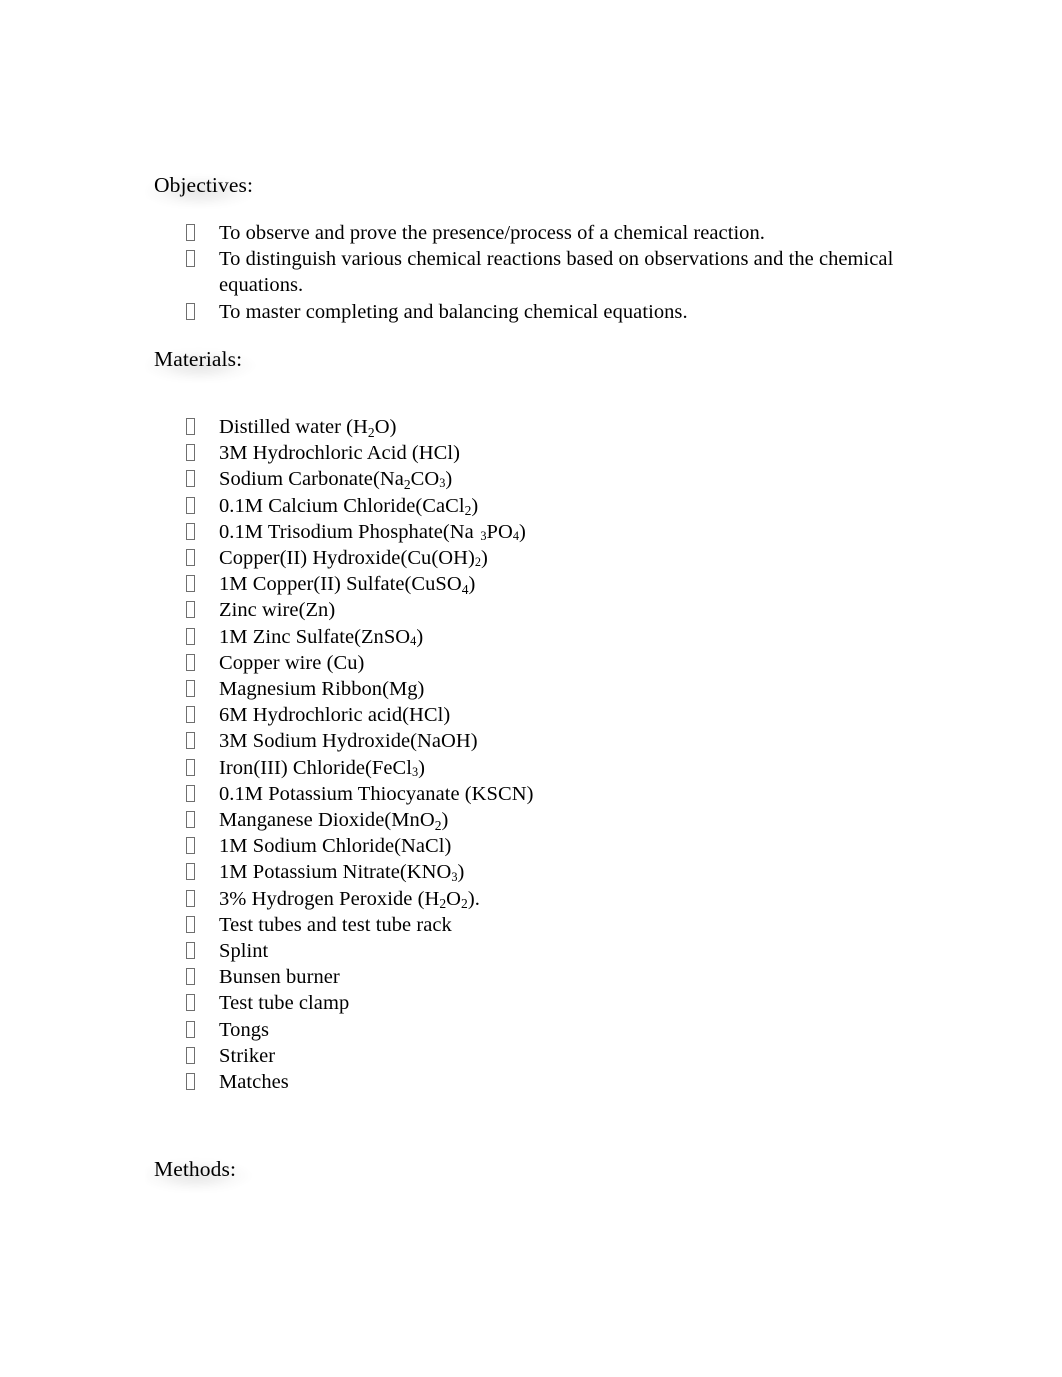 This screenshot has height=1377, width=1062. What do you see at coordinates (531, 899) in the screenshot?
I see `list-item: 3% Hydrogen Peroxide (H2O2).` at bounding box center [531, 899].